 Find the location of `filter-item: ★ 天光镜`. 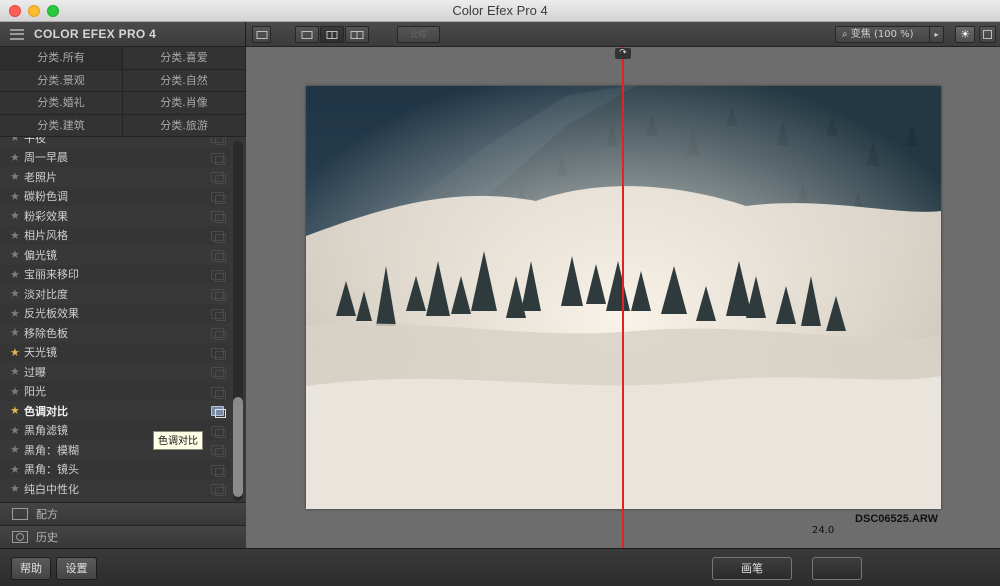

filter-item: ★ 天光镜 is located at coordinates (115, 352).